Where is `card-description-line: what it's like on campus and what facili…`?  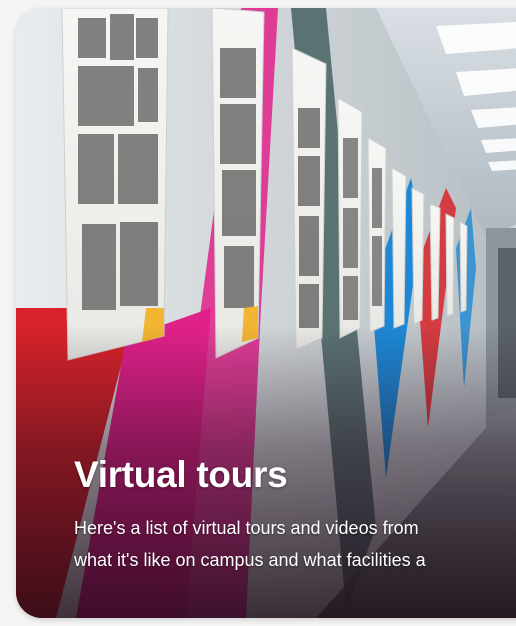
card-description-line: what it's like on campus and what facili… is located at coordinates (250, 560).